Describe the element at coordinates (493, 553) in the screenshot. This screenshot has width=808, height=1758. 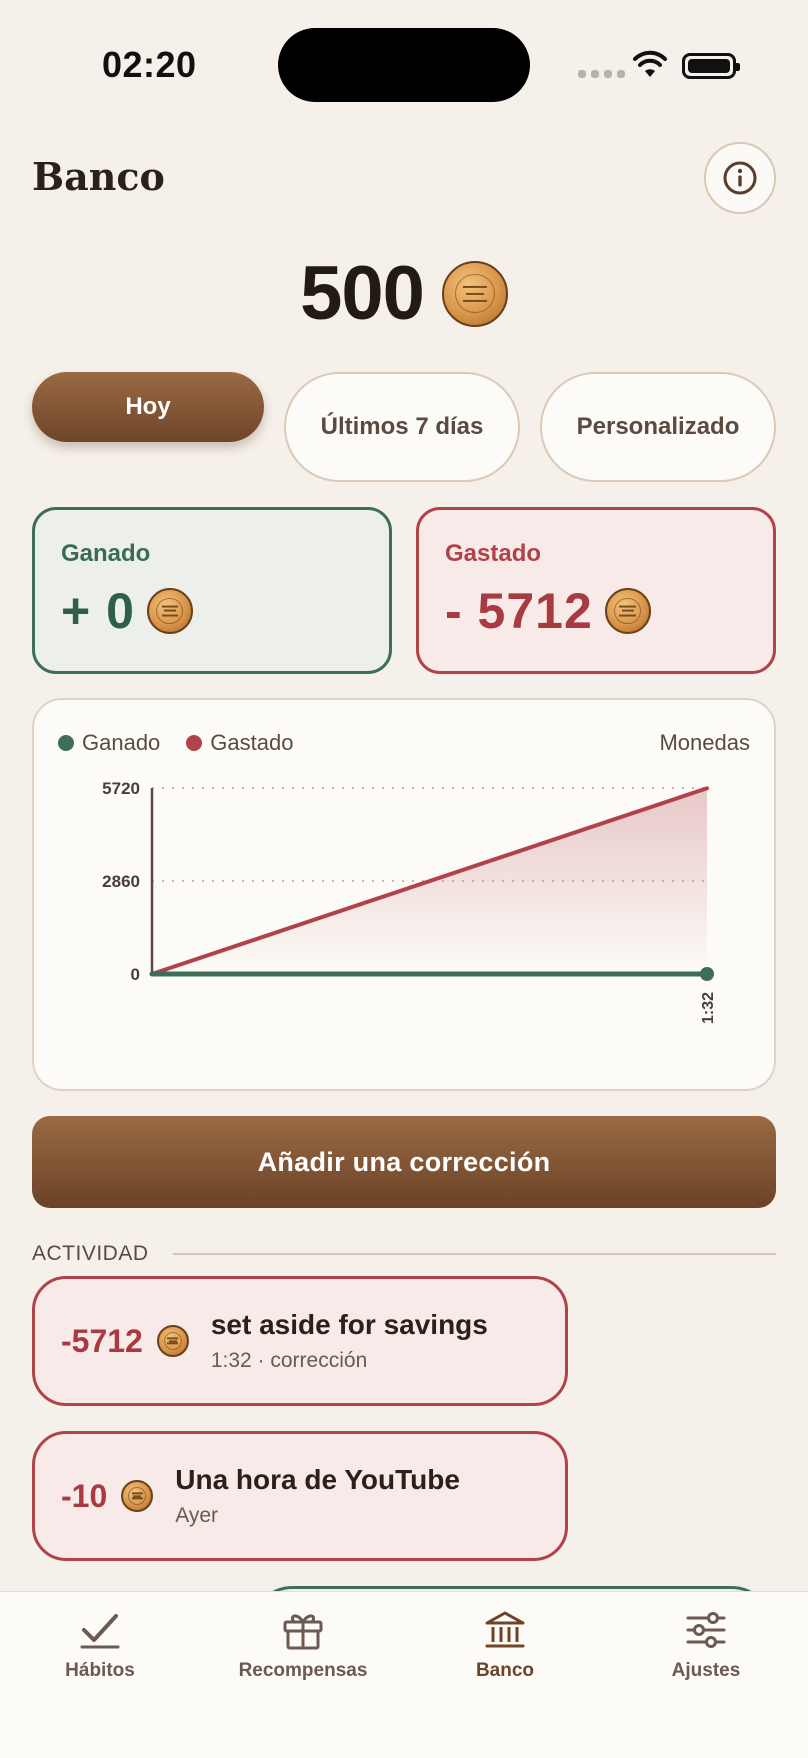
I see `spent-label: Gastado` at that location.